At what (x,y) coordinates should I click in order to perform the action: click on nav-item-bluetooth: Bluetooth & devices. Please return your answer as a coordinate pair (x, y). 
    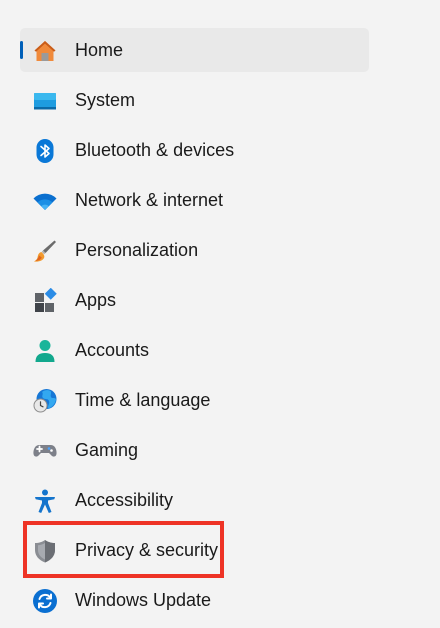
    Looking at the image, I should click on (194, 150).